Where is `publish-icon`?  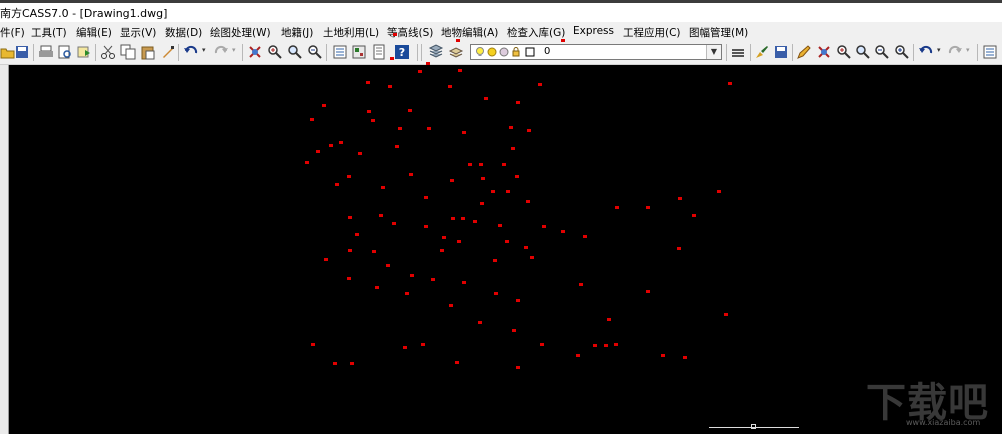 publish-icon is located at coordinates (84, 52).